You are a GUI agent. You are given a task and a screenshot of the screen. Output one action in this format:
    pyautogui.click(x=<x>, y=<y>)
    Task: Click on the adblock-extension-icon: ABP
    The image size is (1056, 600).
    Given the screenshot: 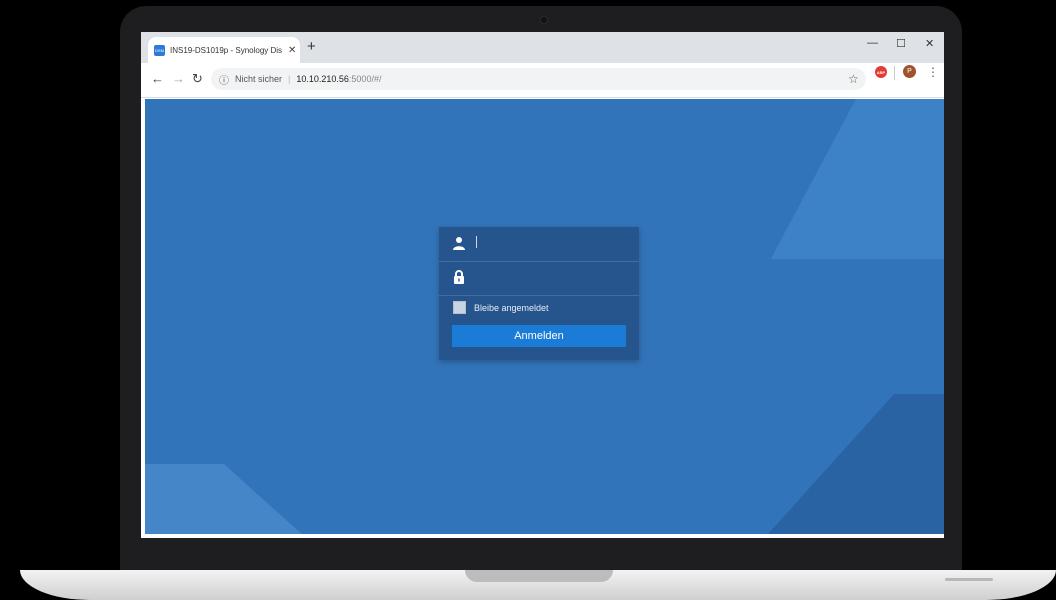 What is the action you would take?
    pyautogui.click(x=881, y=72)
    